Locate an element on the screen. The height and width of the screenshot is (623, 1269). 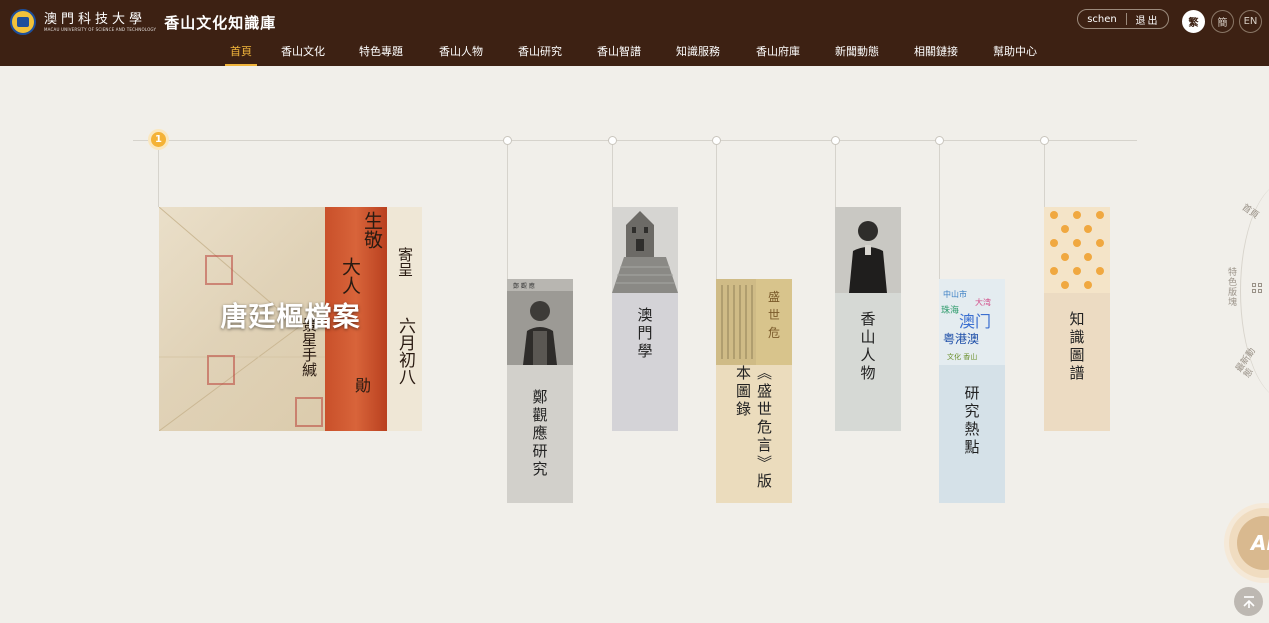
nav-xiangshan-archive: 香山府庫 is located at coordinates (778, 55).